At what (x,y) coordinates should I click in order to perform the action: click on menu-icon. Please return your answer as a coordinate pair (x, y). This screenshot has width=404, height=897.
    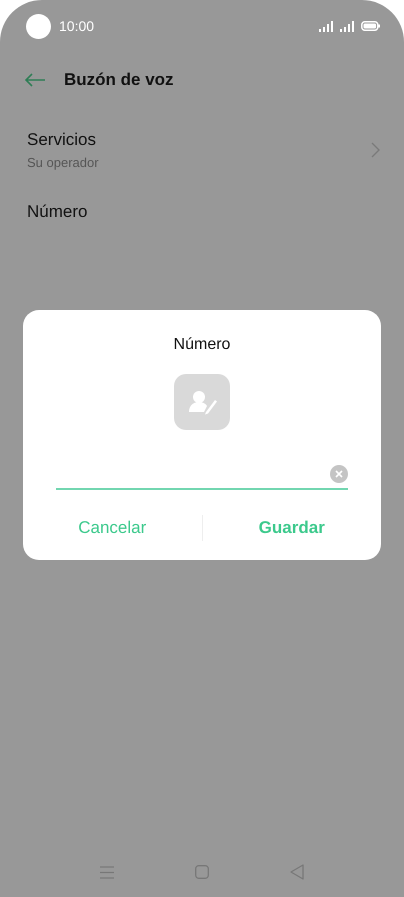
    Looking at the image, I should click on (107, 872).